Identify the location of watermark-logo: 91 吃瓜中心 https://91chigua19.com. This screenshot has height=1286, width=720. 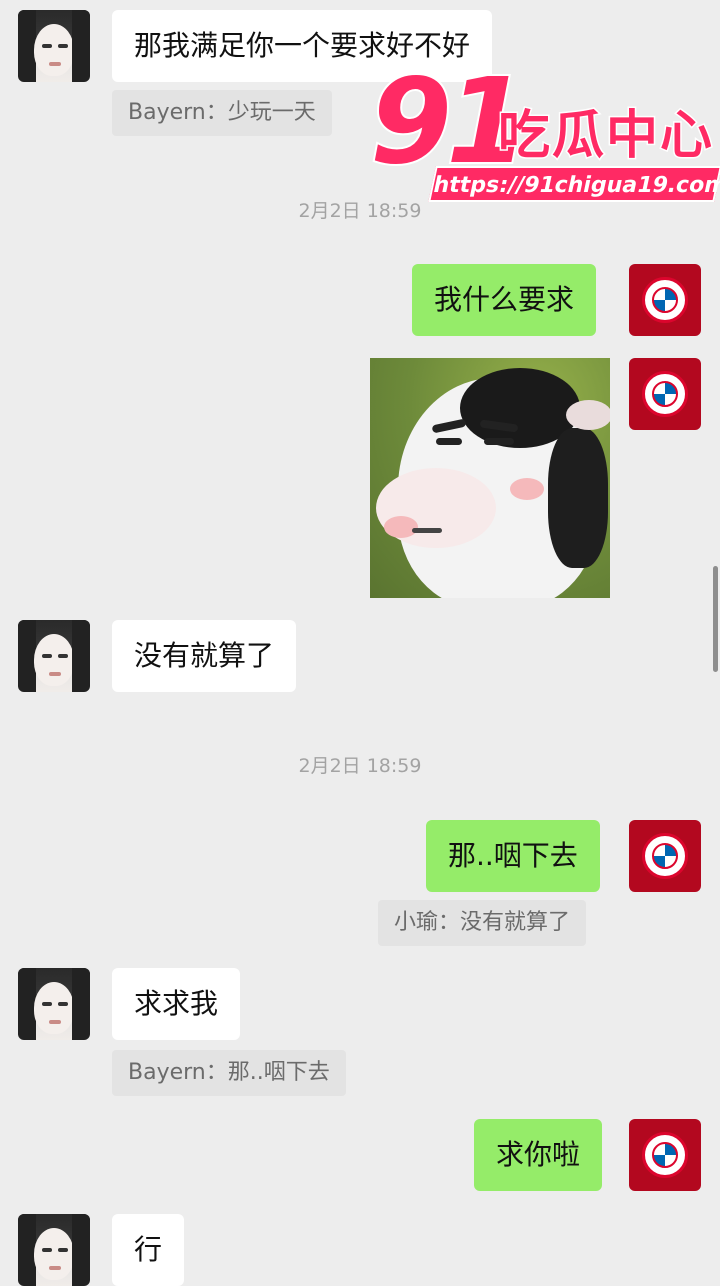
(544, 136).